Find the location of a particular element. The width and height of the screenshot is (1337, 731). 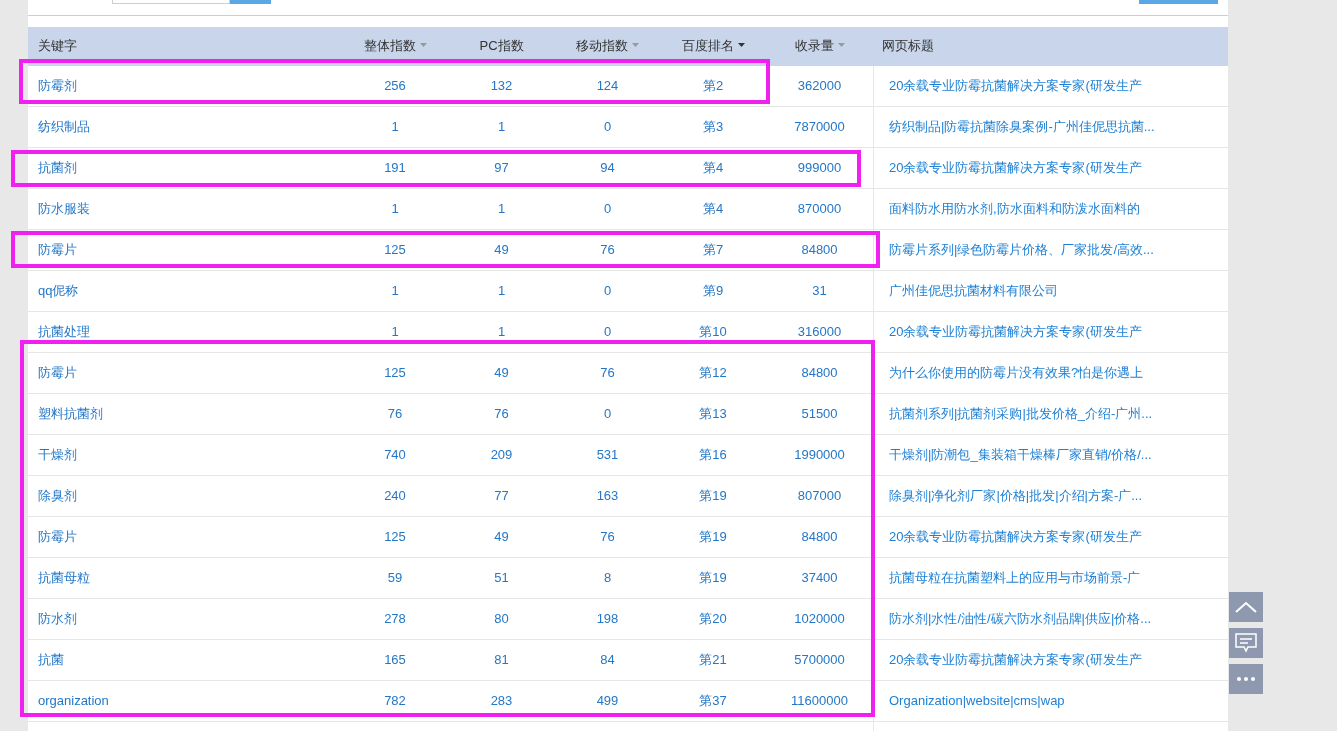

keyword-link: 塑料抗菌剂 is located at coordinates (70, 414).